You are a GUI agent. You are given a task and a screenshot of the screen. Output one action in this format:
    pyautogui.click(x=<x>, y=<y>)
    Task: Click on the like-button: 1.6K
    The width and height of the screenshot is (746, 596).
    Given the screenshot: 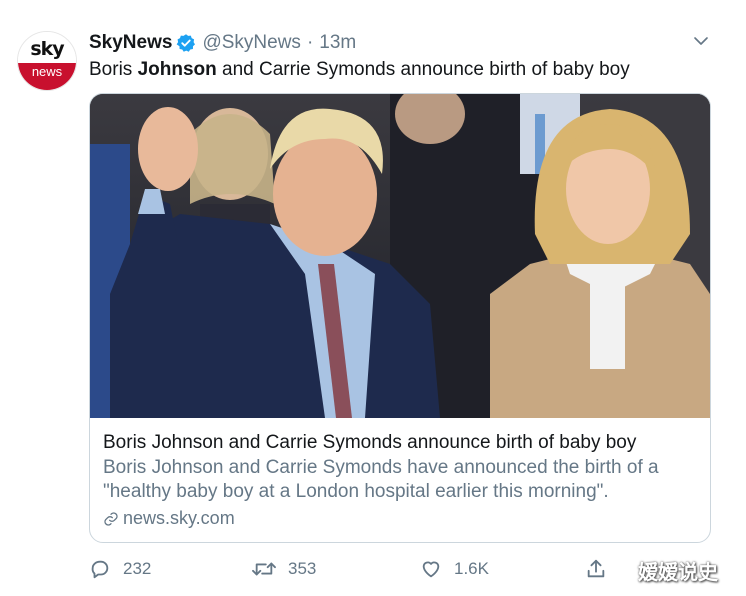 What is the action you would take?
    pyautogui.click(x=454, y=569)
    